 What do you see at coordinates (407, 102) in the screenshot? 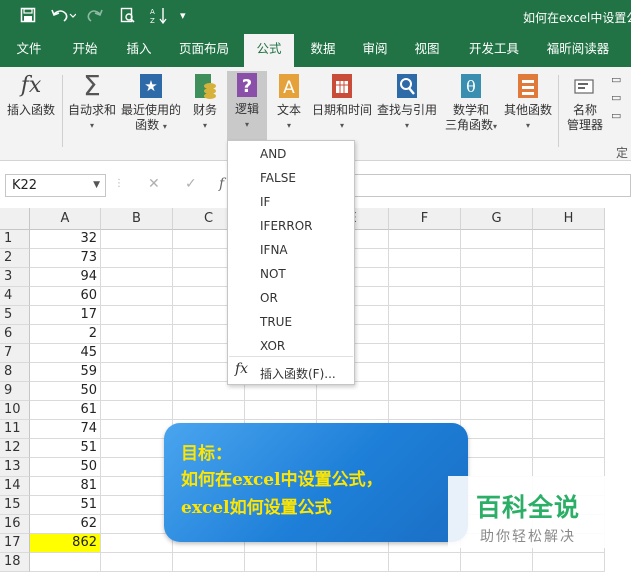
I see `lookup-reference-button: 查找与引用 ▾` at bounding box center [407, 102].